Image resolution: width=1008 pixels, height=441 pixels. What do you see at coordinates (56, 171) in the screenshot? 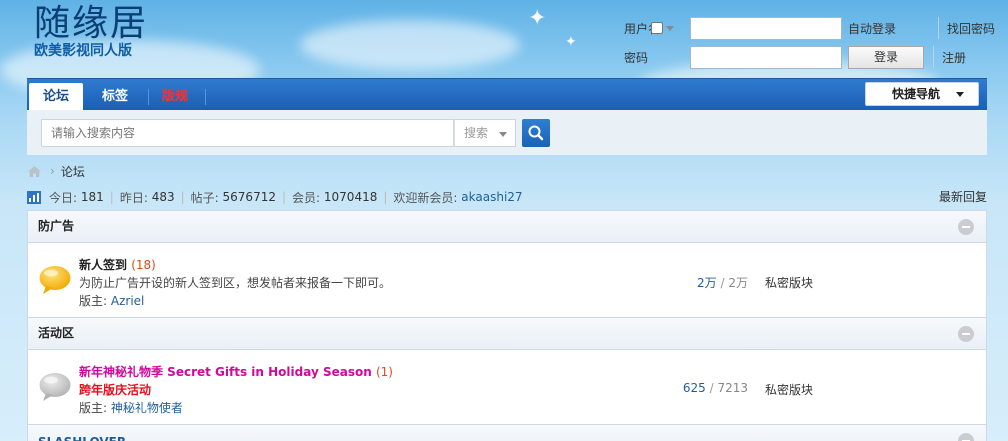
I see `breadcrumb: › 论坛` at bounding box center [56, 171].